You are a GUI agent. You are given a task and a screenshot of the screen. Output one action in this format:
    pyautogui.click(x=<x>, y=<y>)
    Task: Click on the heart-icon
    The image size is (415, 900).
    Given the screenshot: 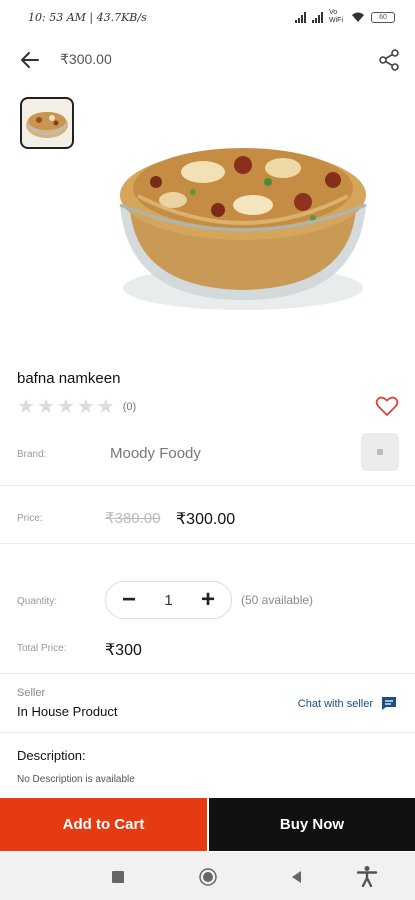 What is the action you would take?
    pyautogui.click(x=387, y=406)
    